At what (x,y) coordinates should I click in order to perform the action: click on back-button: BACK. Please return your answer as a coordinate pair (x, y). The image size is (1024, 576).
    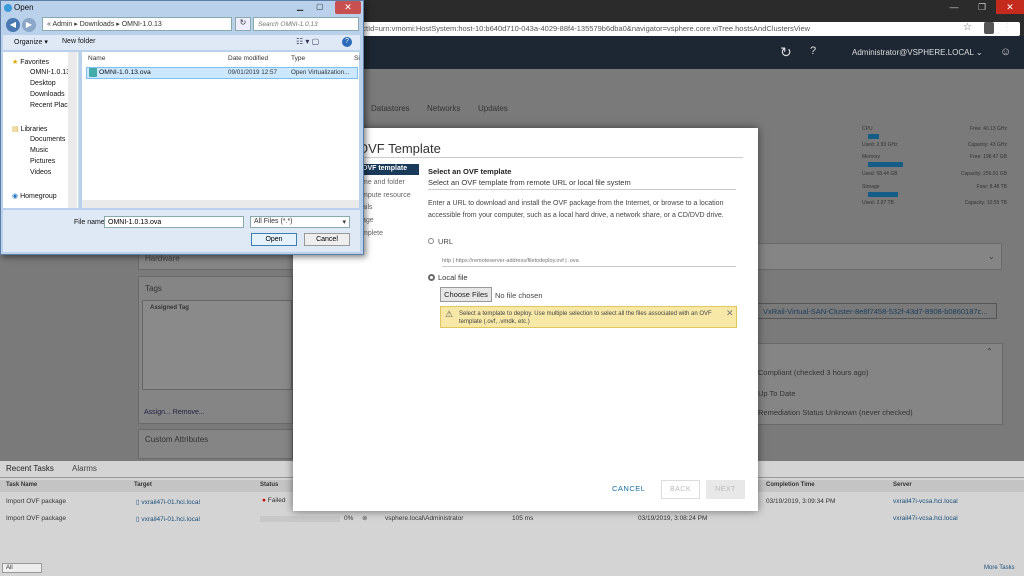
    Looking at the image, I should click on (680, 489).